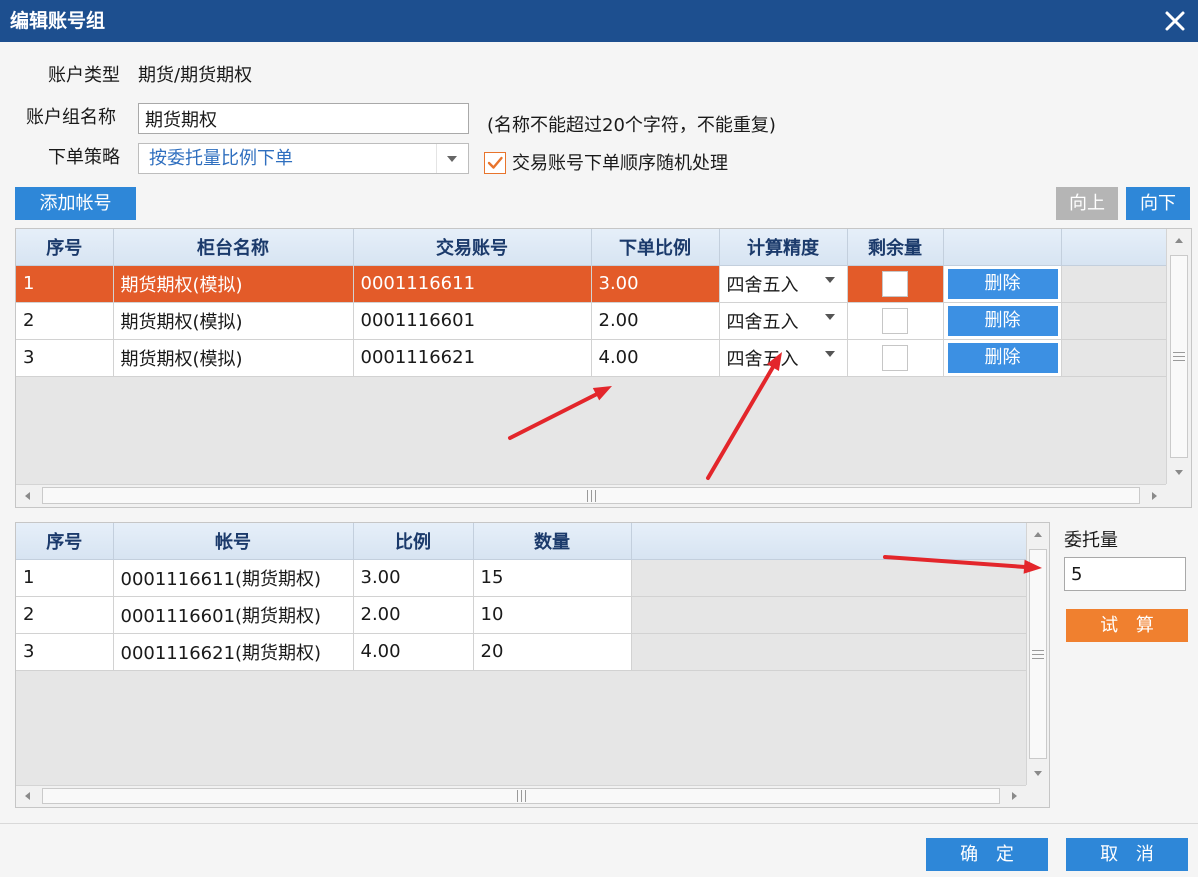 This screenshot has height=877, width=1198. What do you see at coordinates (303, 158) in the screenshot?
I see `strategy-select: 按委托量比例下单` at bounding box center [303, 158].